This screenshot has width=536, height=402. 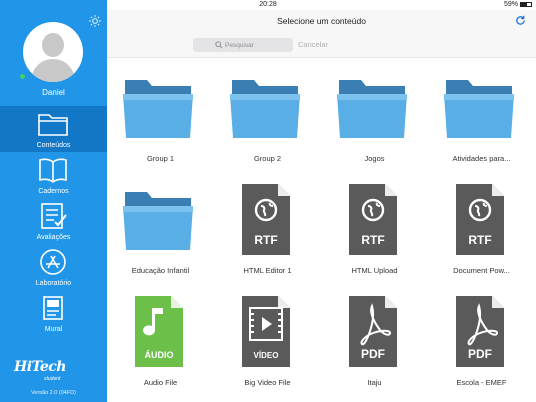 What do you see at coordinates (267, 270) in the screenshot?
I see `content-item-label: HTML Editor 1` at bounding box center [267, 270].